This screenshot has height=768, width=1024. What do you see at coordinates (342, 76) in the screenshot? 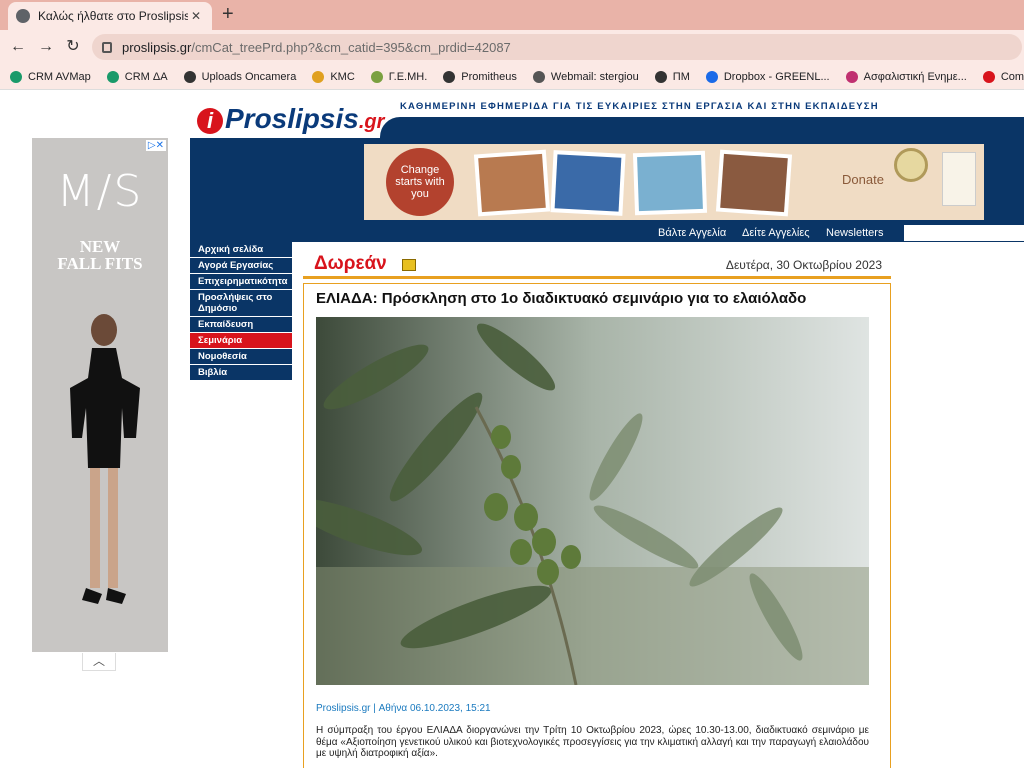
I see `bookmark-label: KMC` at bounding box center [342, 76].